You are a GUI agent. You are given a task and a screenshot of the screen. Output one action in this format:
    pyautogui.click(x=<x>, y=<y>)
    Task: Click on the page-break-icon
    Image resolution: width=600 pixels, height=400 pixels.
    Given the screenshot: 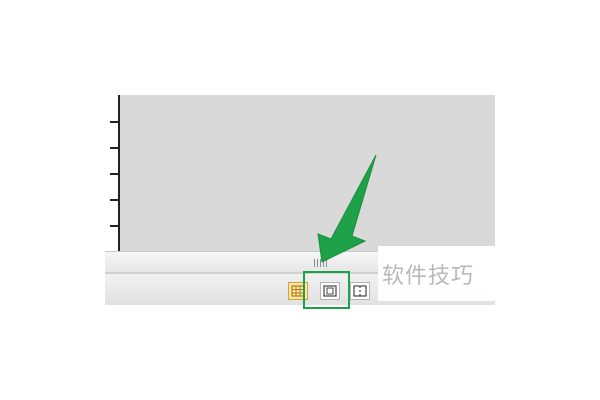 What is the action you would take?
    pyautogui.click(x=360, y=291)
    